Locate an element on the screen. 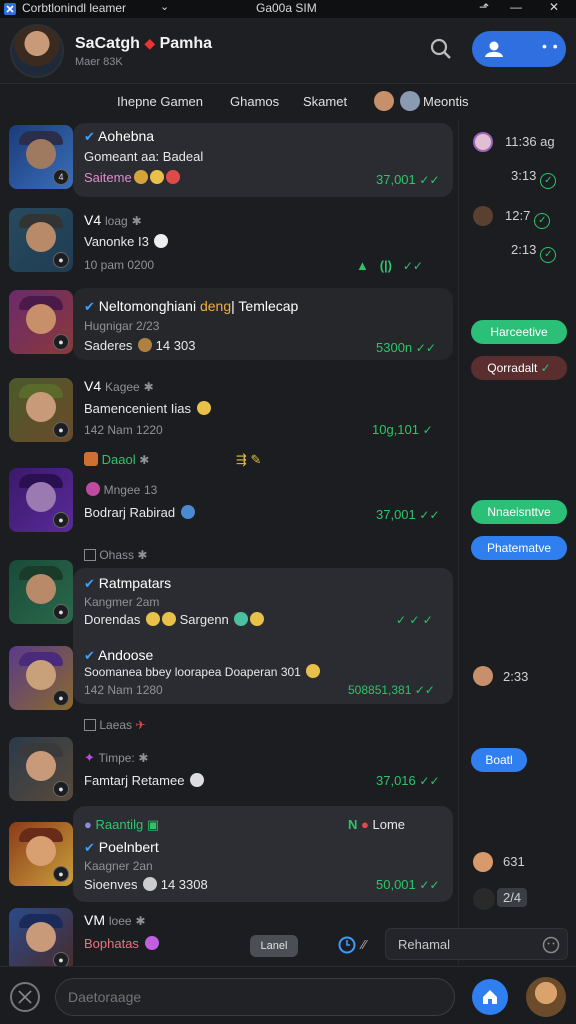  globe-icon is located at coordinates (410, 101).